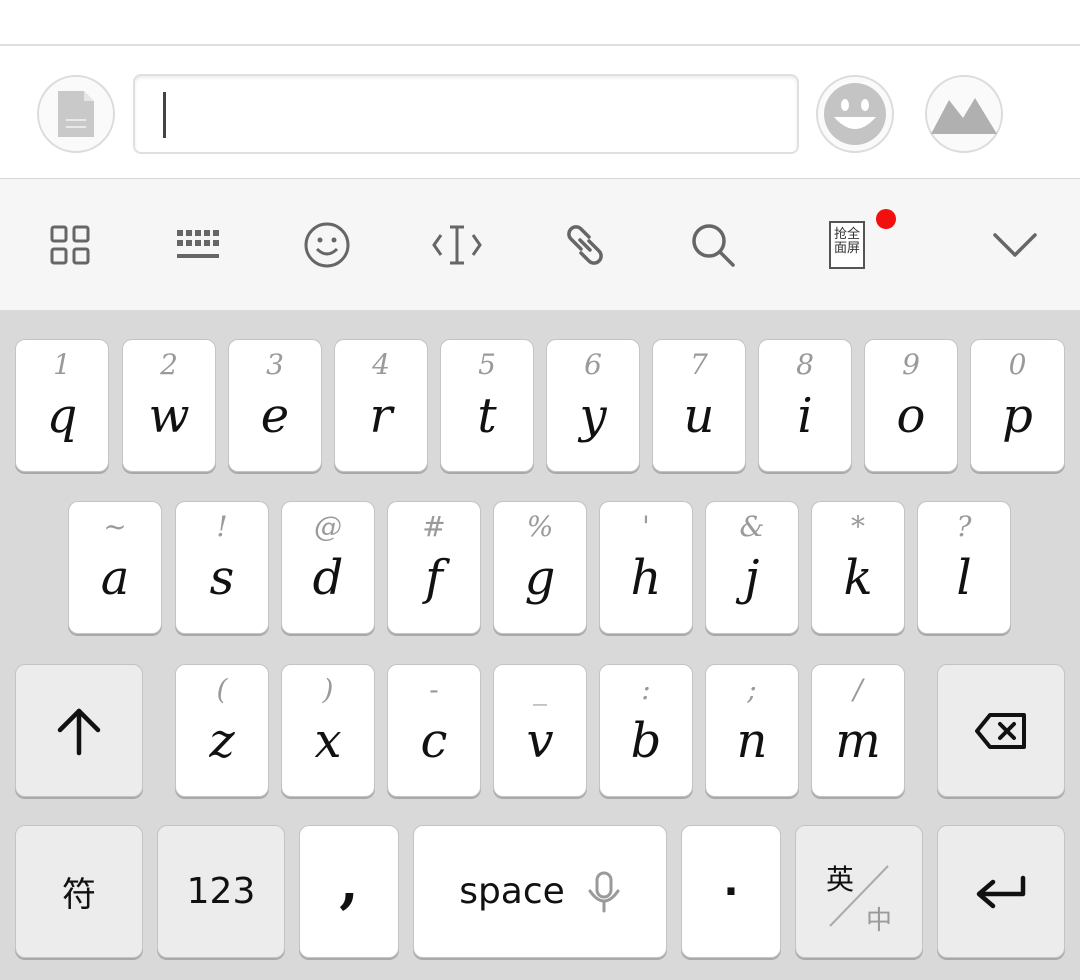 The image size is (1080, 980). What do you see at coordinates (434, 526) in the screenshot?
I see `key-f-hint: #` at bounding box center [434, 526].